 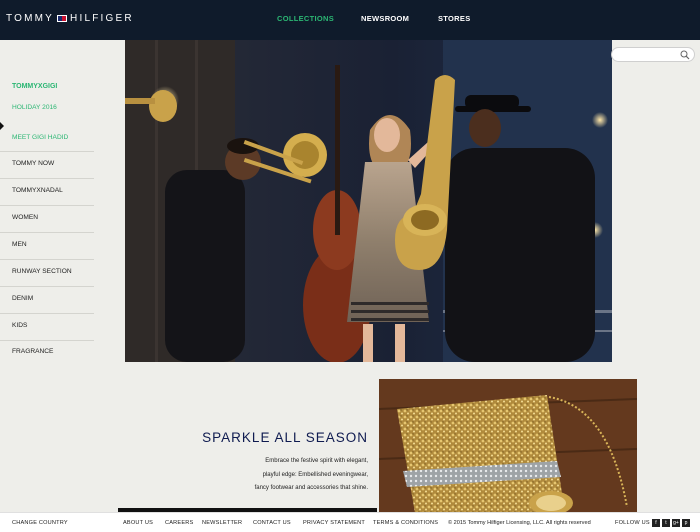 What do you see at coordinates (40, 523) in the screenshot?
I see `change-country-link: CHANGE COUNTRY` at bounding box center [40, 523].